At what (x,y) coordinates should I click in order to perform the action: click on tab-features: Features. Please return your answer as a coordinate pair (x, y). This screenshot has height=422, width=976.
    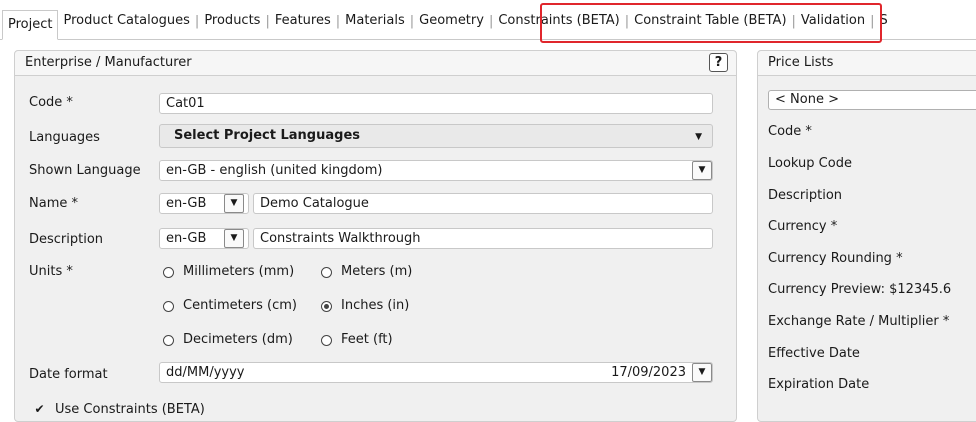
    Looking at the image, I should click on (303, 21).